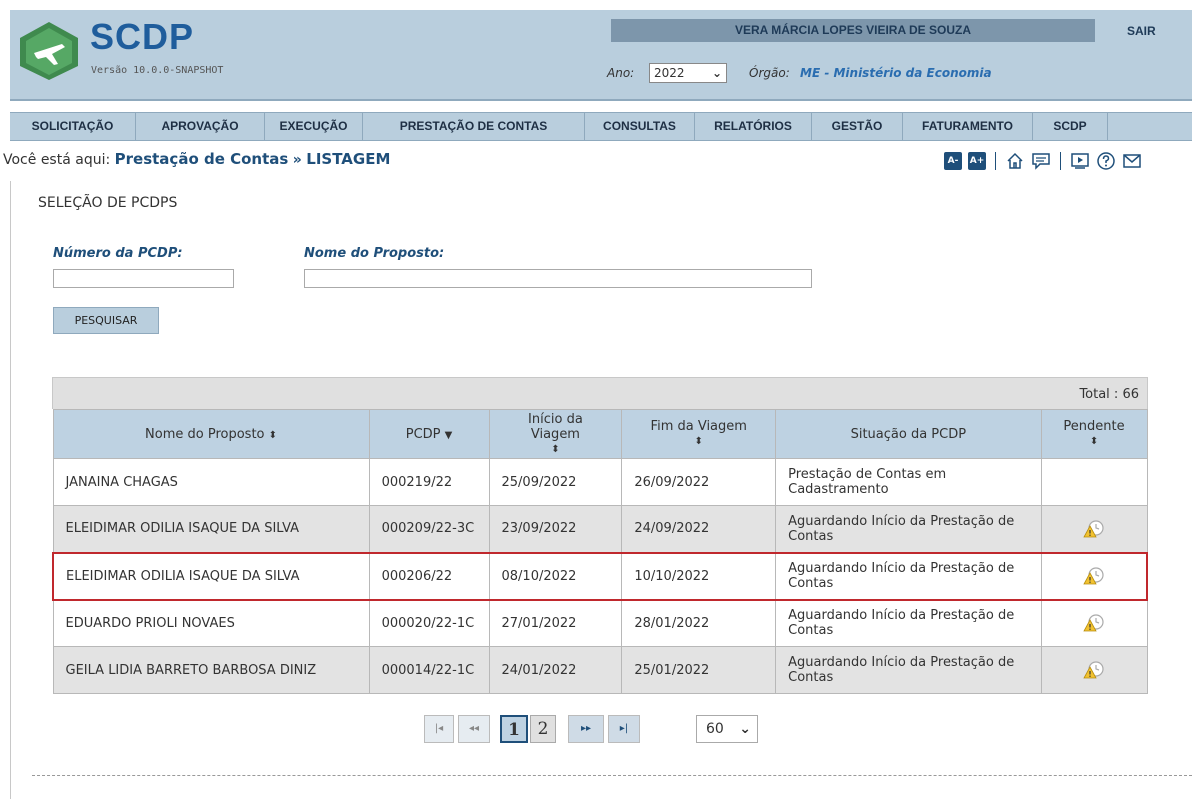 Image resolution: width=1192 pixels, height=799 pixels. Describe the element at coordinates (908, 482) in the screenshot. I see `cell-situacao: Prestação de Contas em Cadastramento` at that location.